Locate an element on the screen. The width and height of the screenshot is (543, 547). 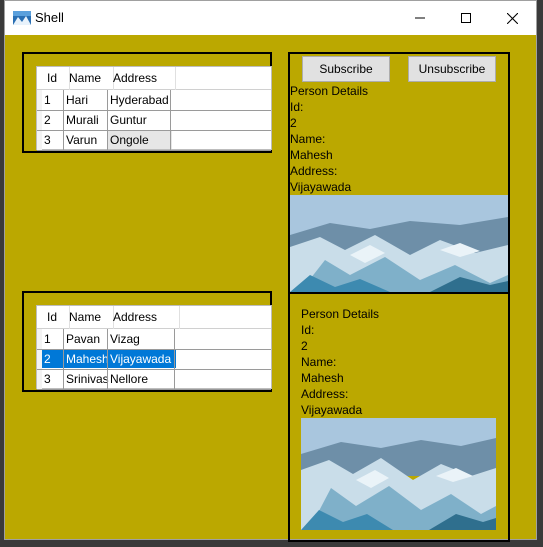
table-row: 3 Varun Ongole is located at coordinates (154, 141).